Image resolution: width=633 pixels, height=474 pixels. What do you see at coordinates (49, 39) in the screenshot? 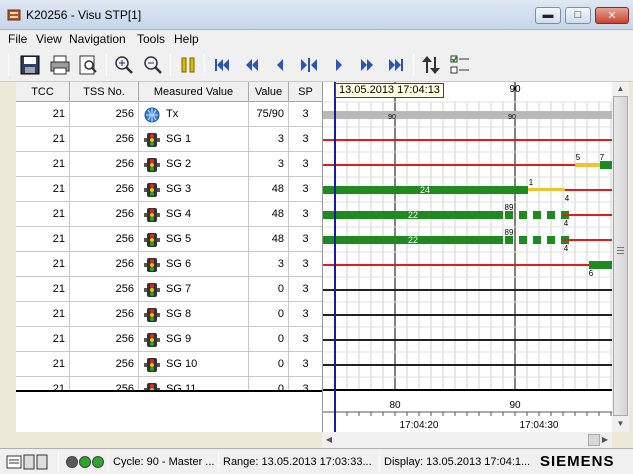
I see `menu-view: View` at bounding box center [49, 39].